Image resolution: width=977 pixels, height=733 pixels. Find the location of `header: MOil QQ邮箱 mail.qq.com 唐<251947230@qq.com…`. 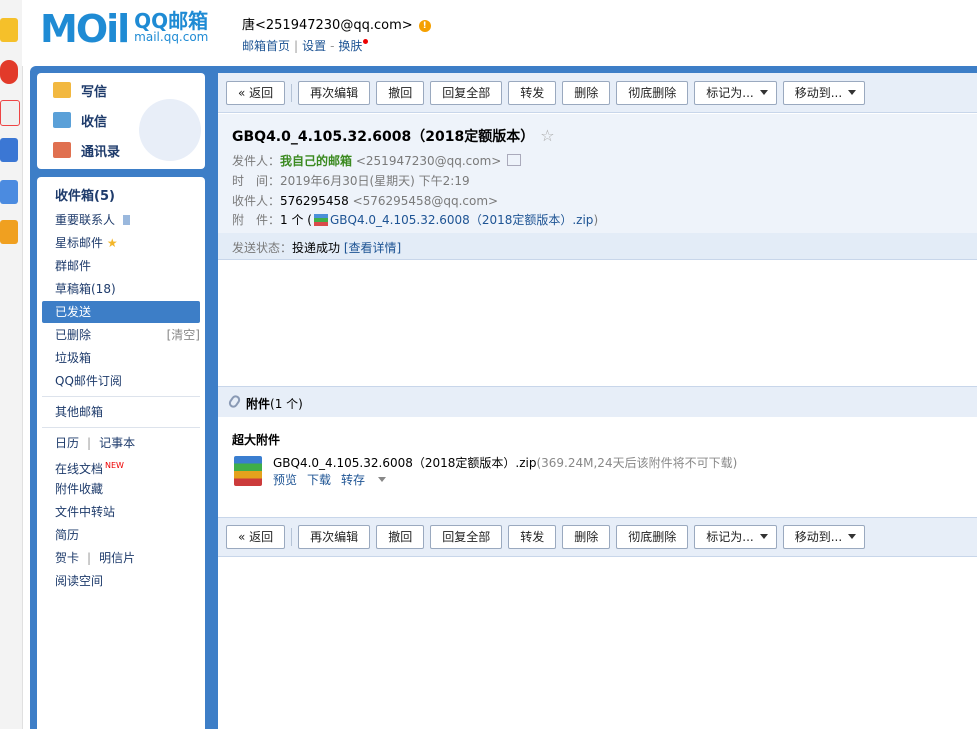

header: MOil QQ邮箱 mail.qq.com 唐<251947230@qq.com… is located at coordinates (499, 33).